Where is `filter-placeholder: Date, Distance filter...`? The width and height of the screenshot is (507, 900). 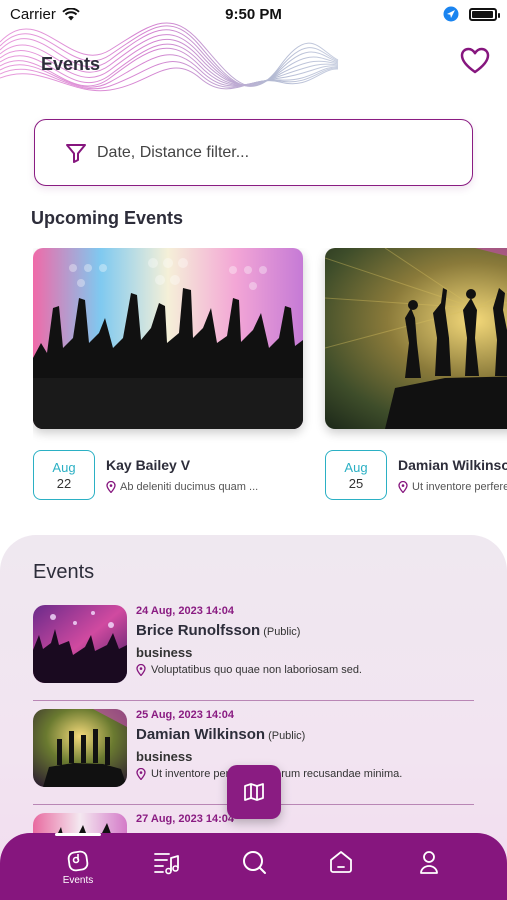 filter-placeholder: Date, Distance filter... is located at coordinates (173, 152).